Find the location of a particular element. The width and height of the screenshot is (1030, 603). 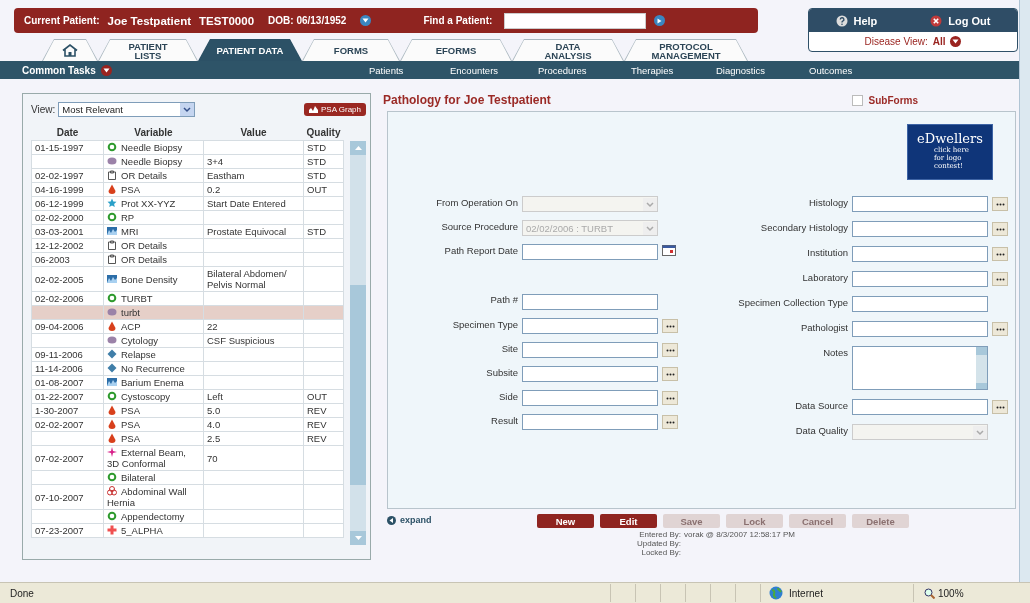

zoom-control: 100% is located at coordinates (948, 593).